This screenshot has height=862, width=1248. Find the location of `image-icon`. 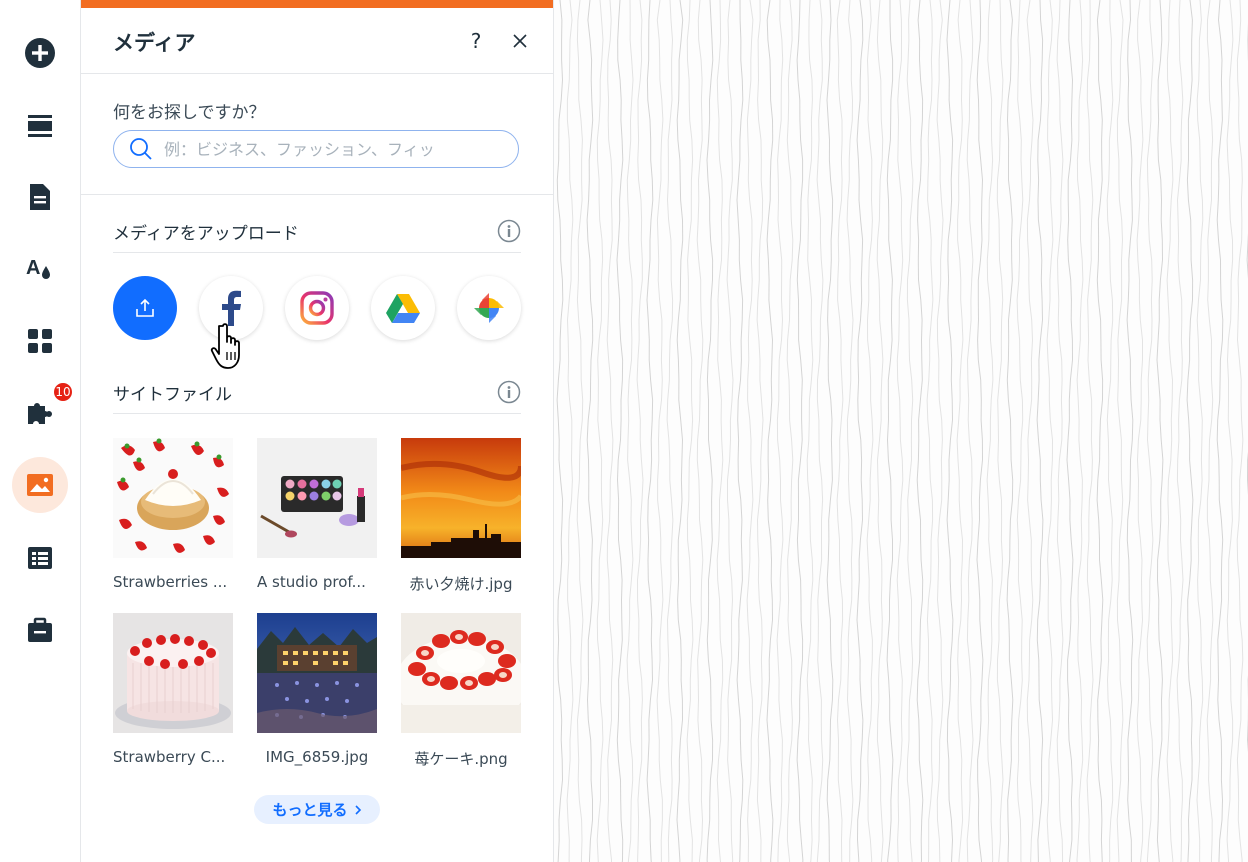

image-icon is located at coordinates (40, 485).